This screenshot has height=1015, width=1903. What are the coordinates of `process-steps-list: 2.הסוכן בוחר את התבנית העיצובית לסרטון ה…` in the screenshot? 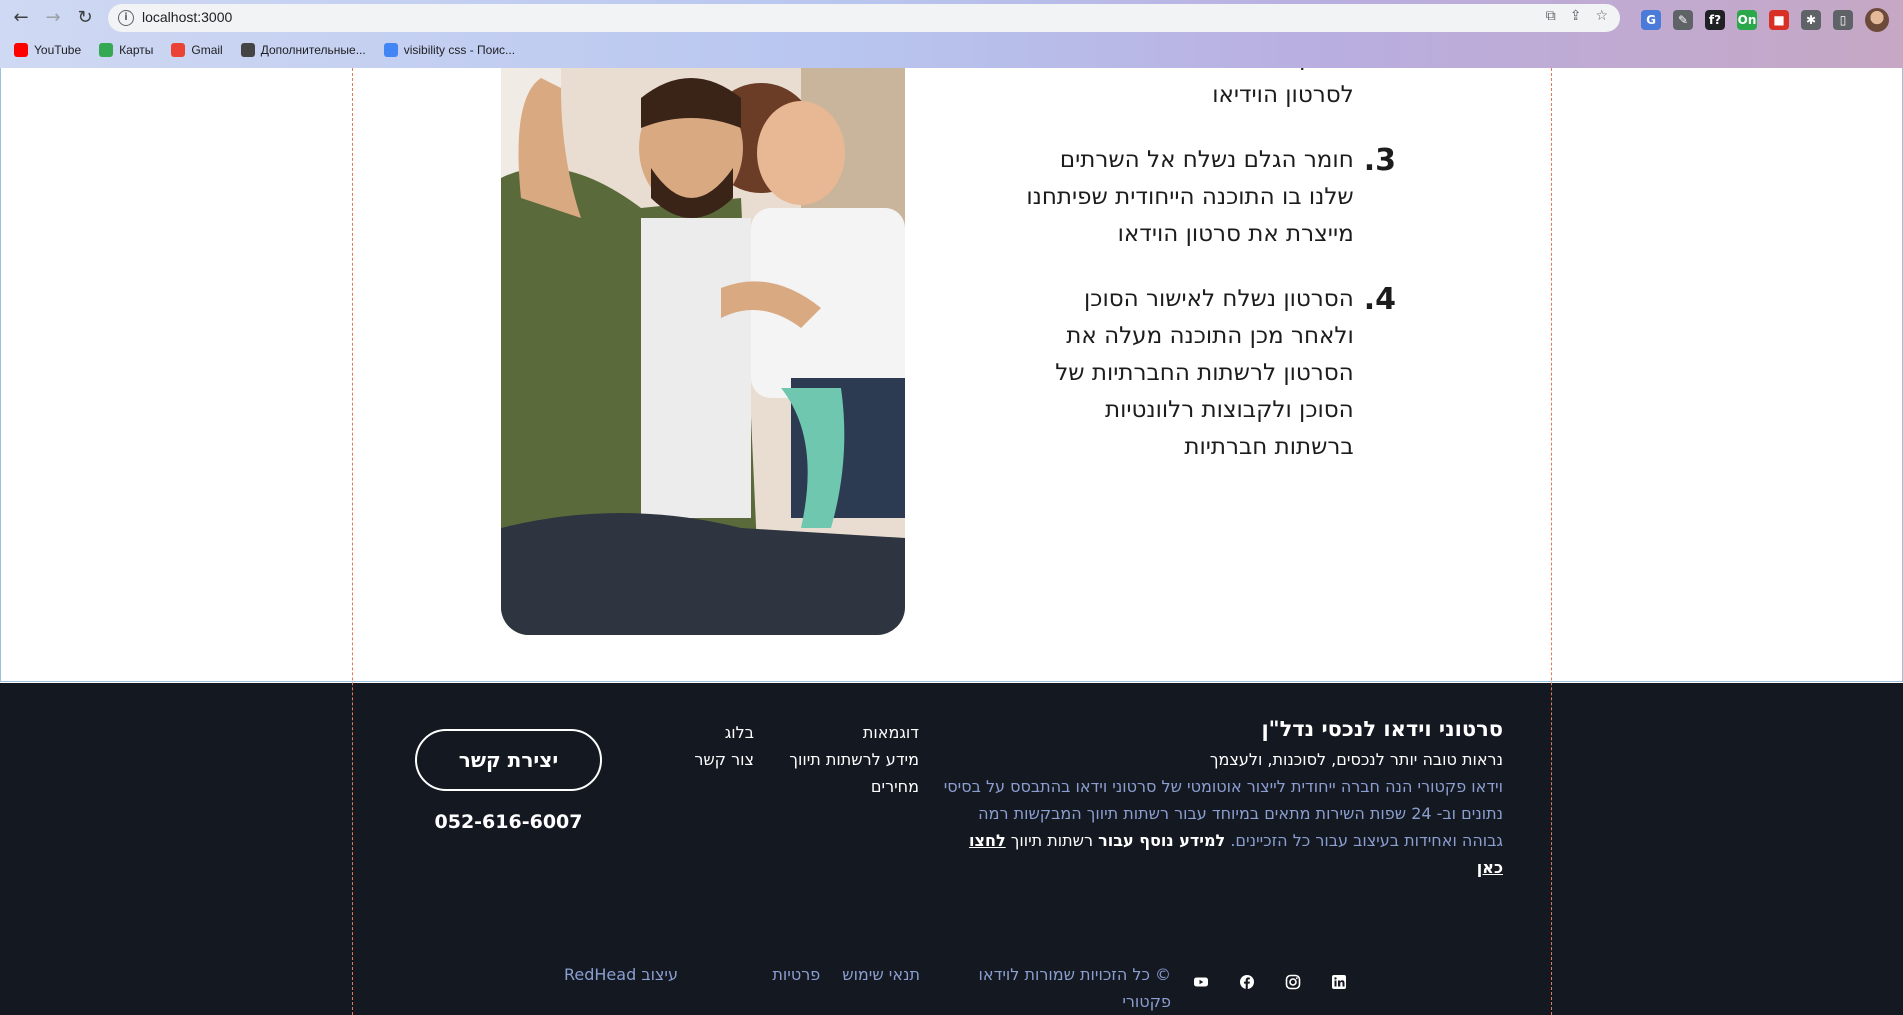 It's located at (1186, 281).